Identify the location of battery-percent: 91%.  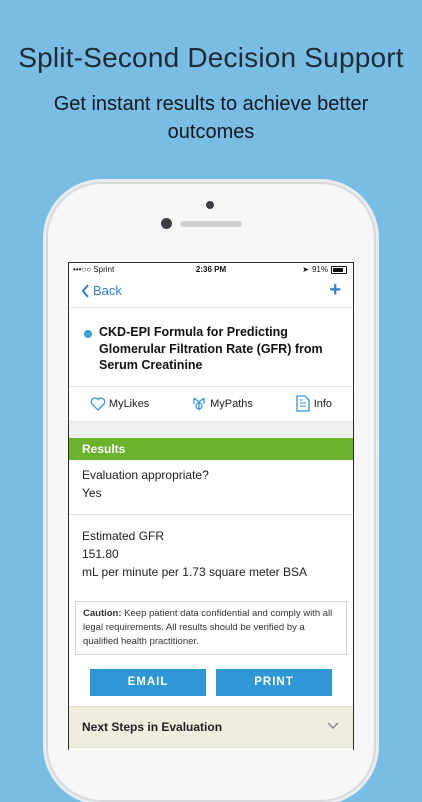
(319, 269).